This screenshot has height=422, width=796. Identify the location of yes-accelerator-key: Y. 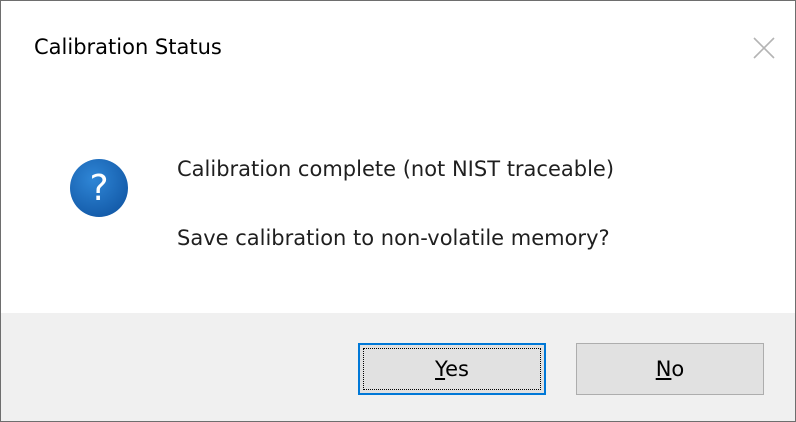
(440, 369).